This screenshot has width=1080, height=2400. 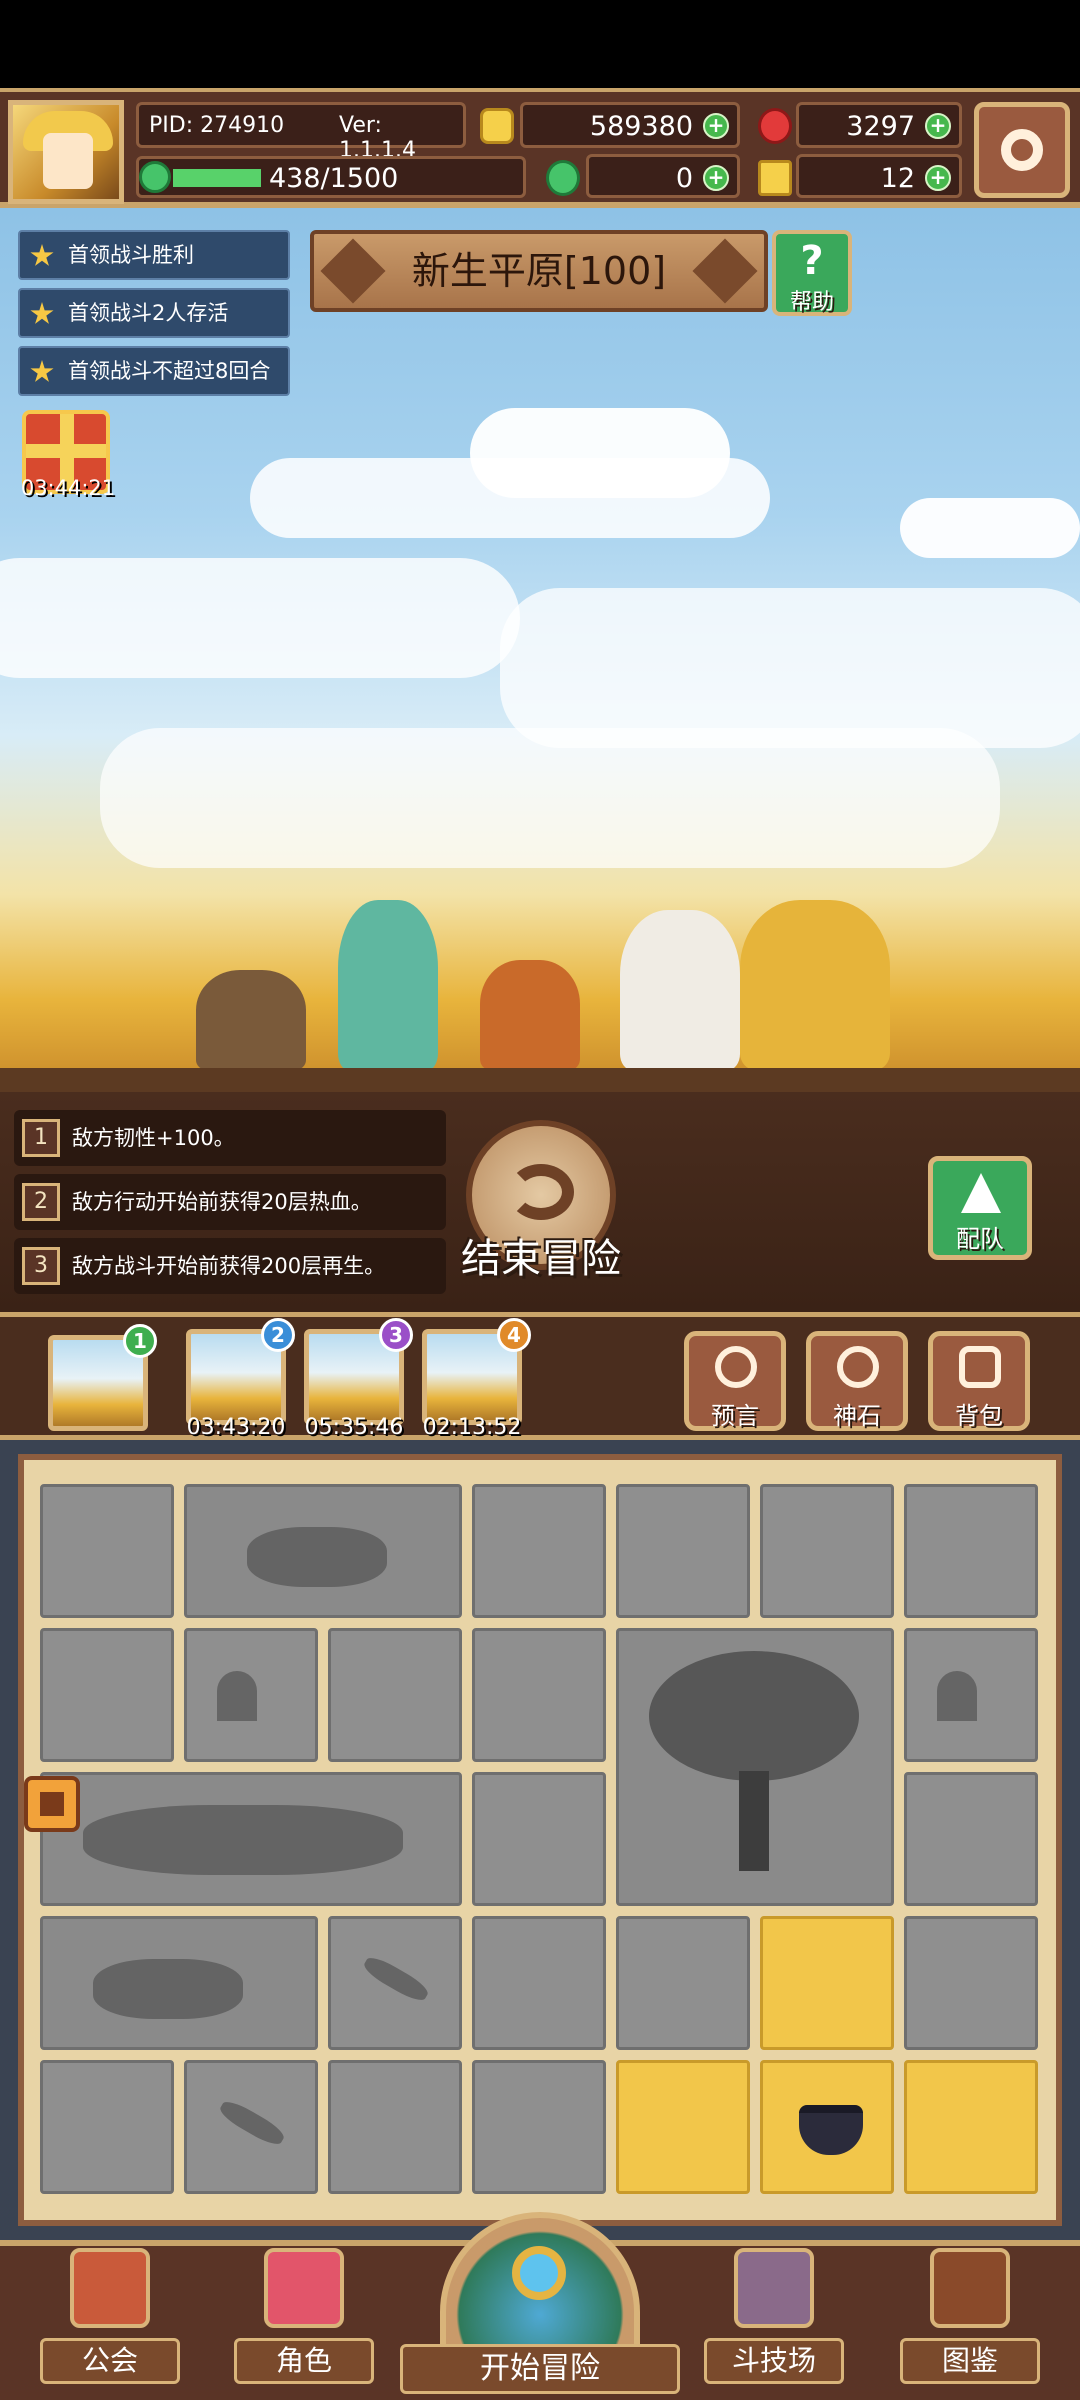 I want to click on crystal-ball-icon, so click(x=736, y=1367).